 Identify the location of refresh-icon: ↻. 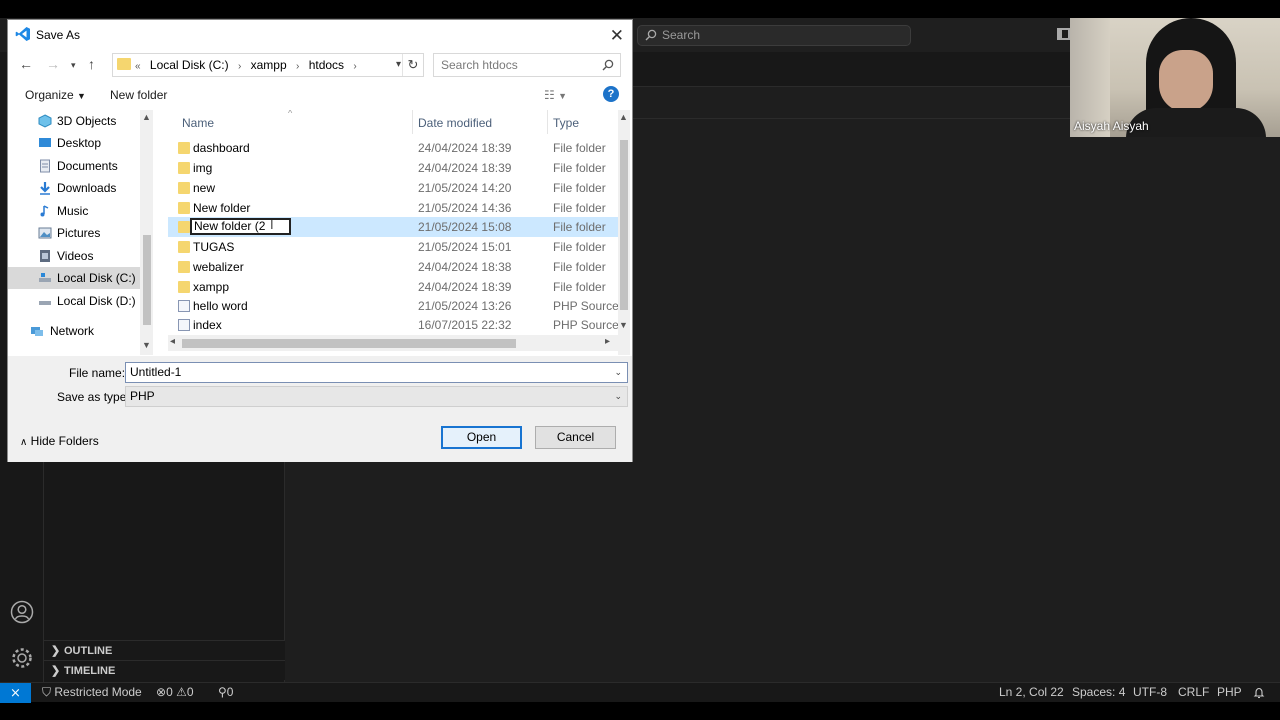
(412, 65).